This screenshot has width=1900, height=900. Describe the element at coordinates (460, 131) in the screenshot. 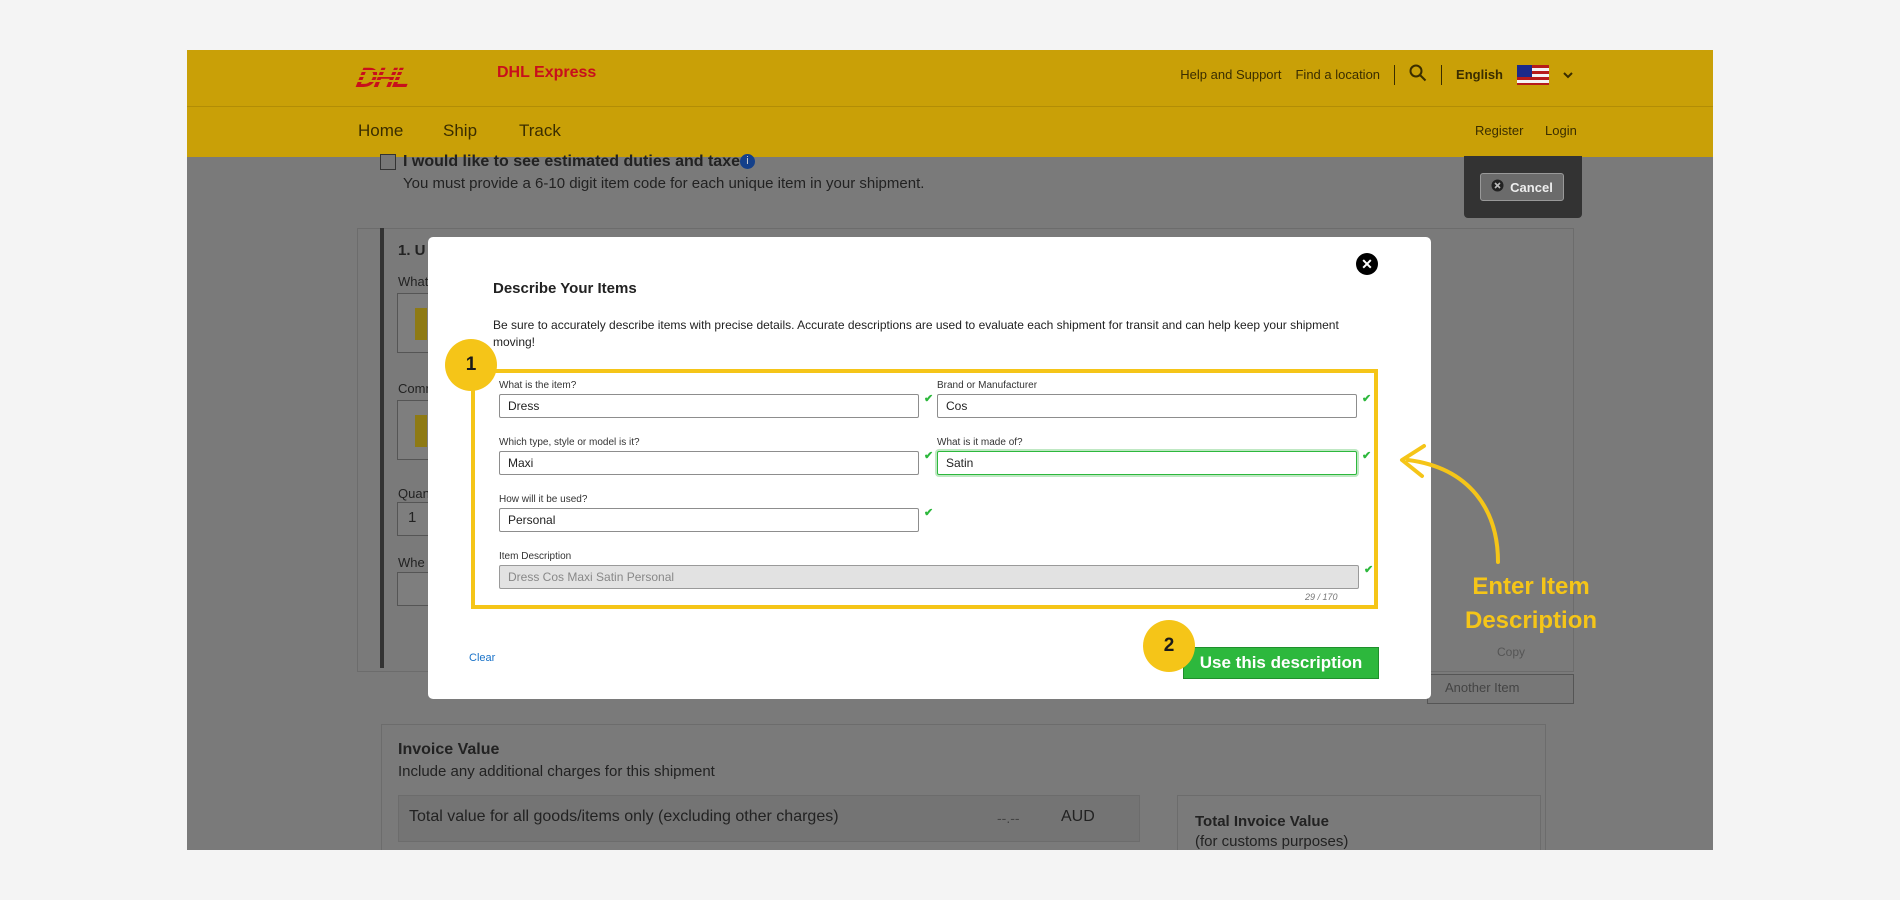

I see `nav-ship: Ship` at that location.